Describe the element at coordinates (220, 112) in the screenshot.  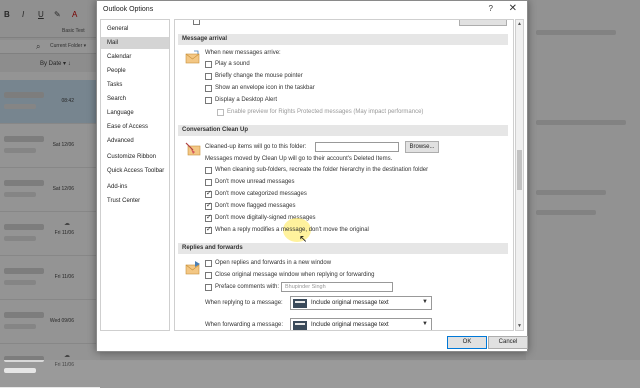
I see `rights-preview-checkbox` at that location.